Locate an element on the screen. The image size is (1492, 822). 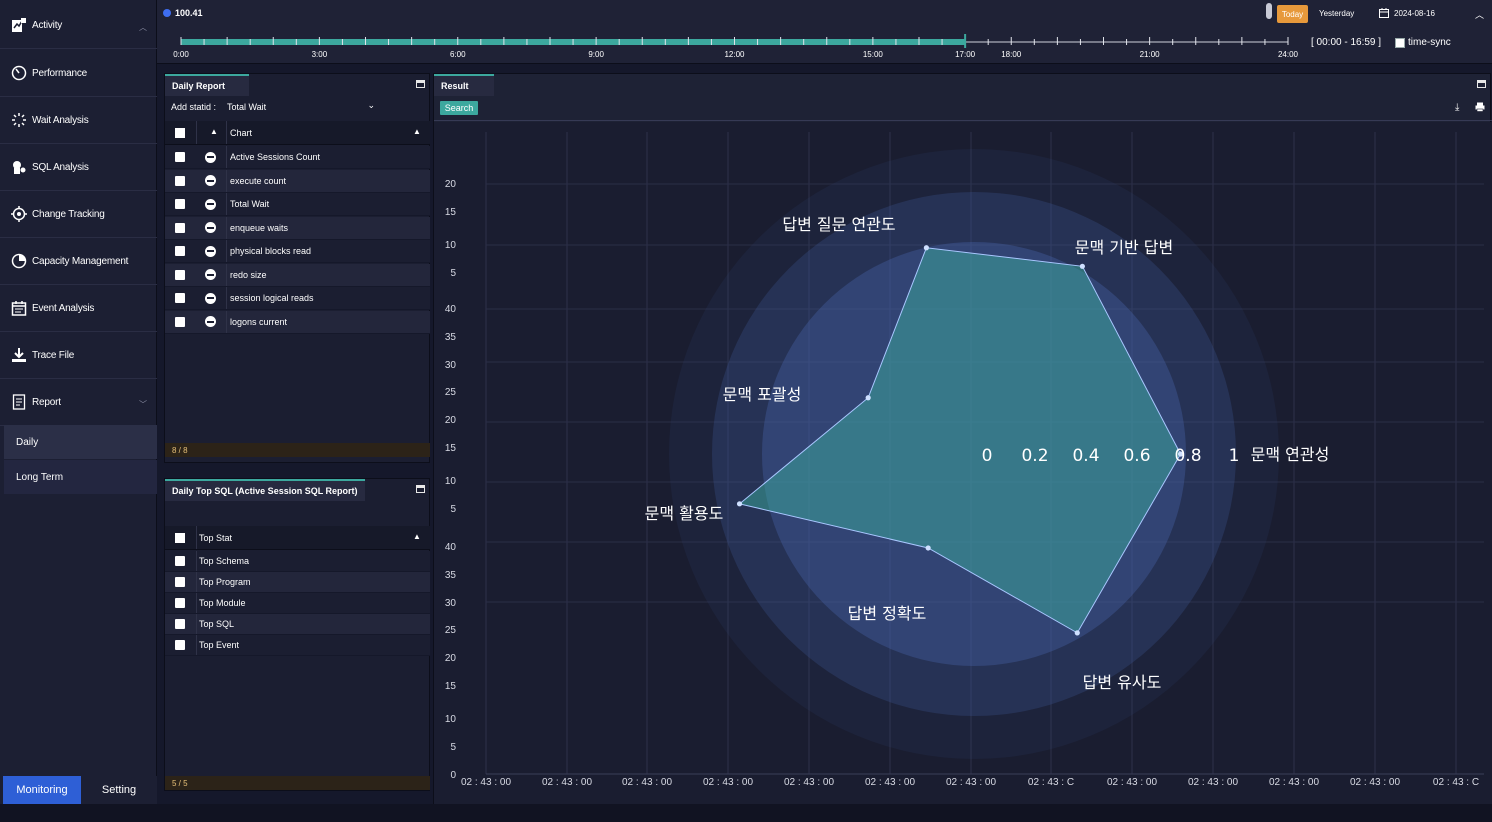
row-counter: 5 / 5 is located at coordinates (297, 783).